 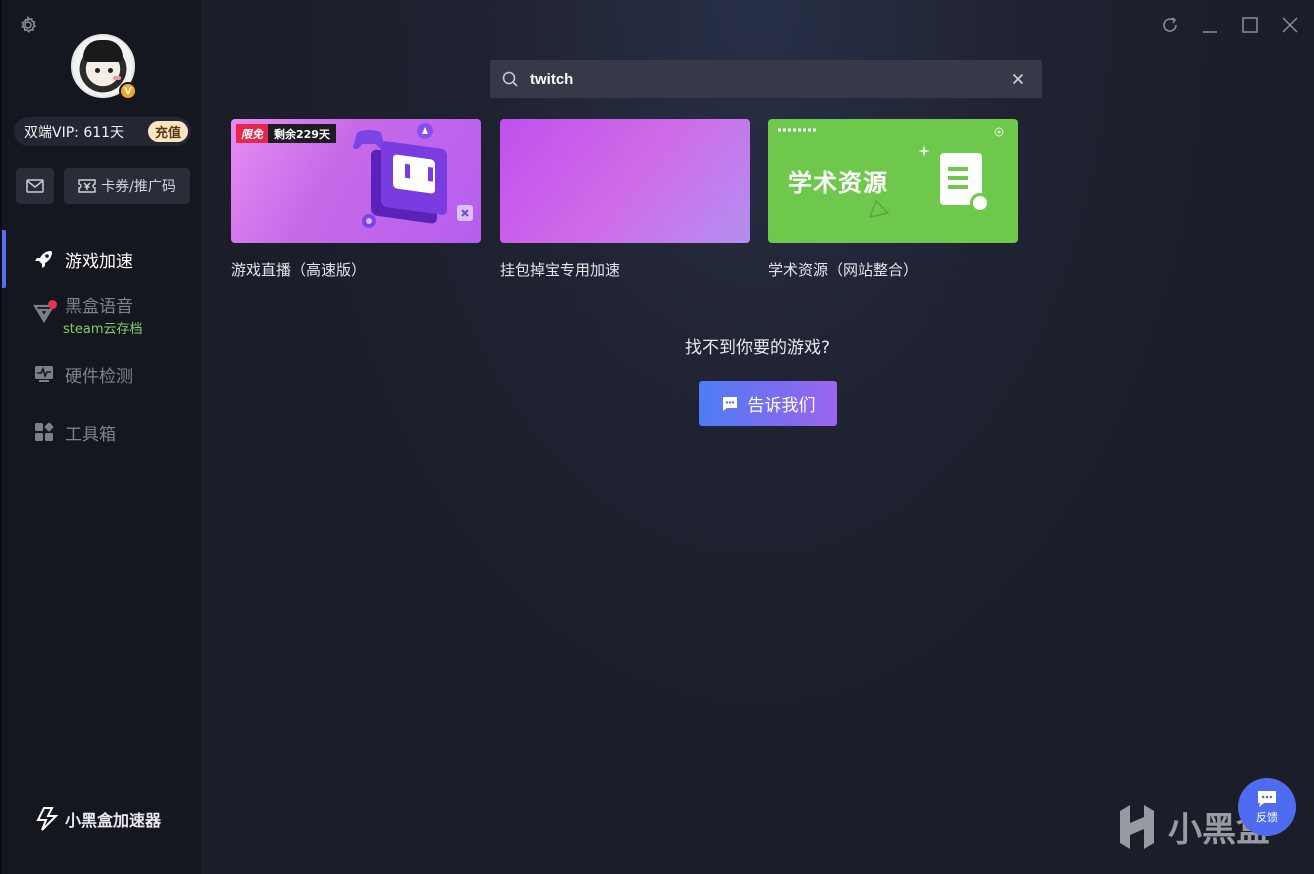 I want to click on result-card-academic: 学术资源 学术资源（网站整合）, so click(x=893, y=199).